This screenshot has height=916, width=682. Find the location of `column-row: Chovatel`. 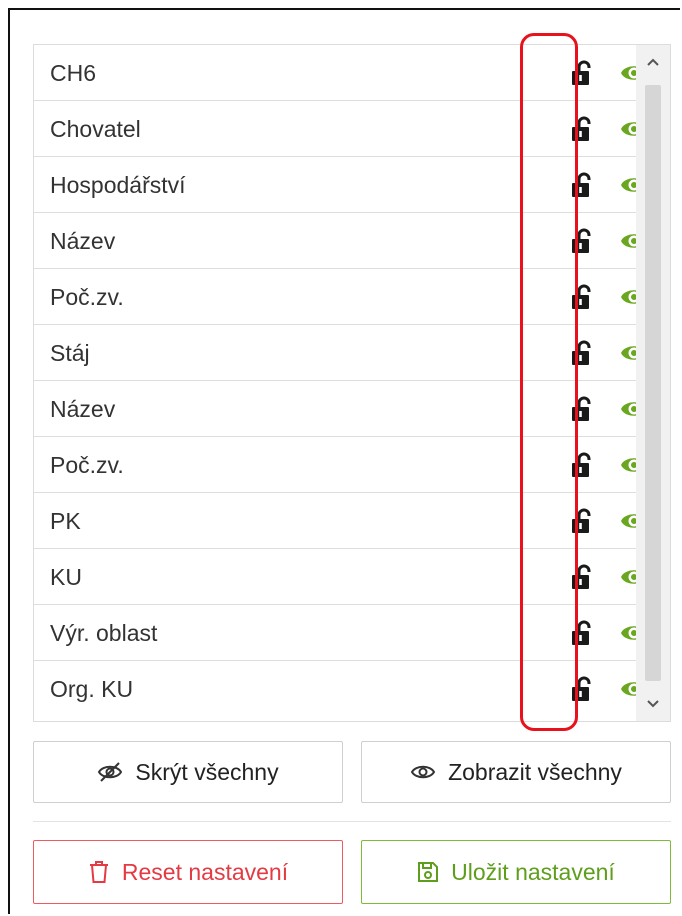

column-row: Chovatel is located at coordinates (340, 129).